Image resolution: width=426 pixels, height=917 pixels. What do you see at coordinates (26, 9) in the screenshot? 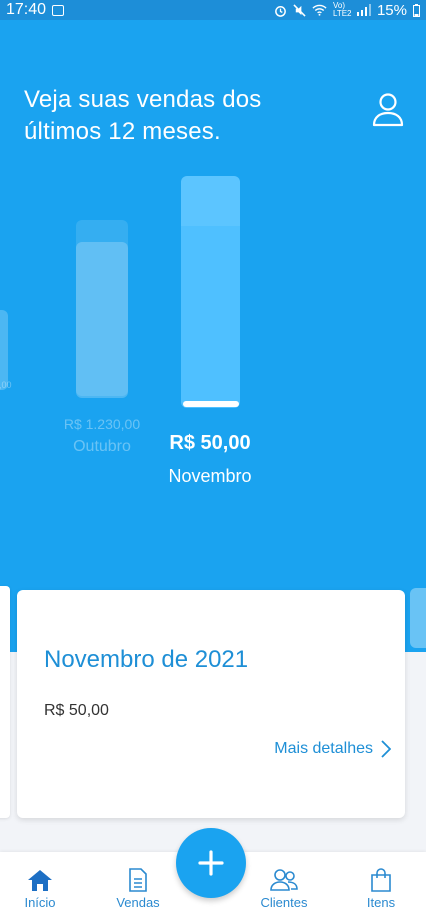
I see `status-time: 17:40` at bounding box center [26, 9].